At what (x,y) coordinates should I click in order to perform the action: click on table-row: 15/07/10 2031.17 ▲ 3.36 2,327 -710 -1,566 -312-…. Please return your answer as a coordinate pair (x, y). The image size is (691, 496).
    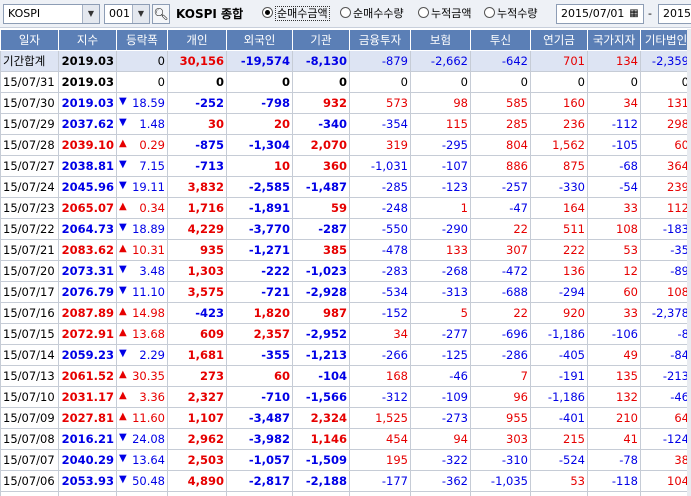
    Looking at the image, I should click on (345, 397).